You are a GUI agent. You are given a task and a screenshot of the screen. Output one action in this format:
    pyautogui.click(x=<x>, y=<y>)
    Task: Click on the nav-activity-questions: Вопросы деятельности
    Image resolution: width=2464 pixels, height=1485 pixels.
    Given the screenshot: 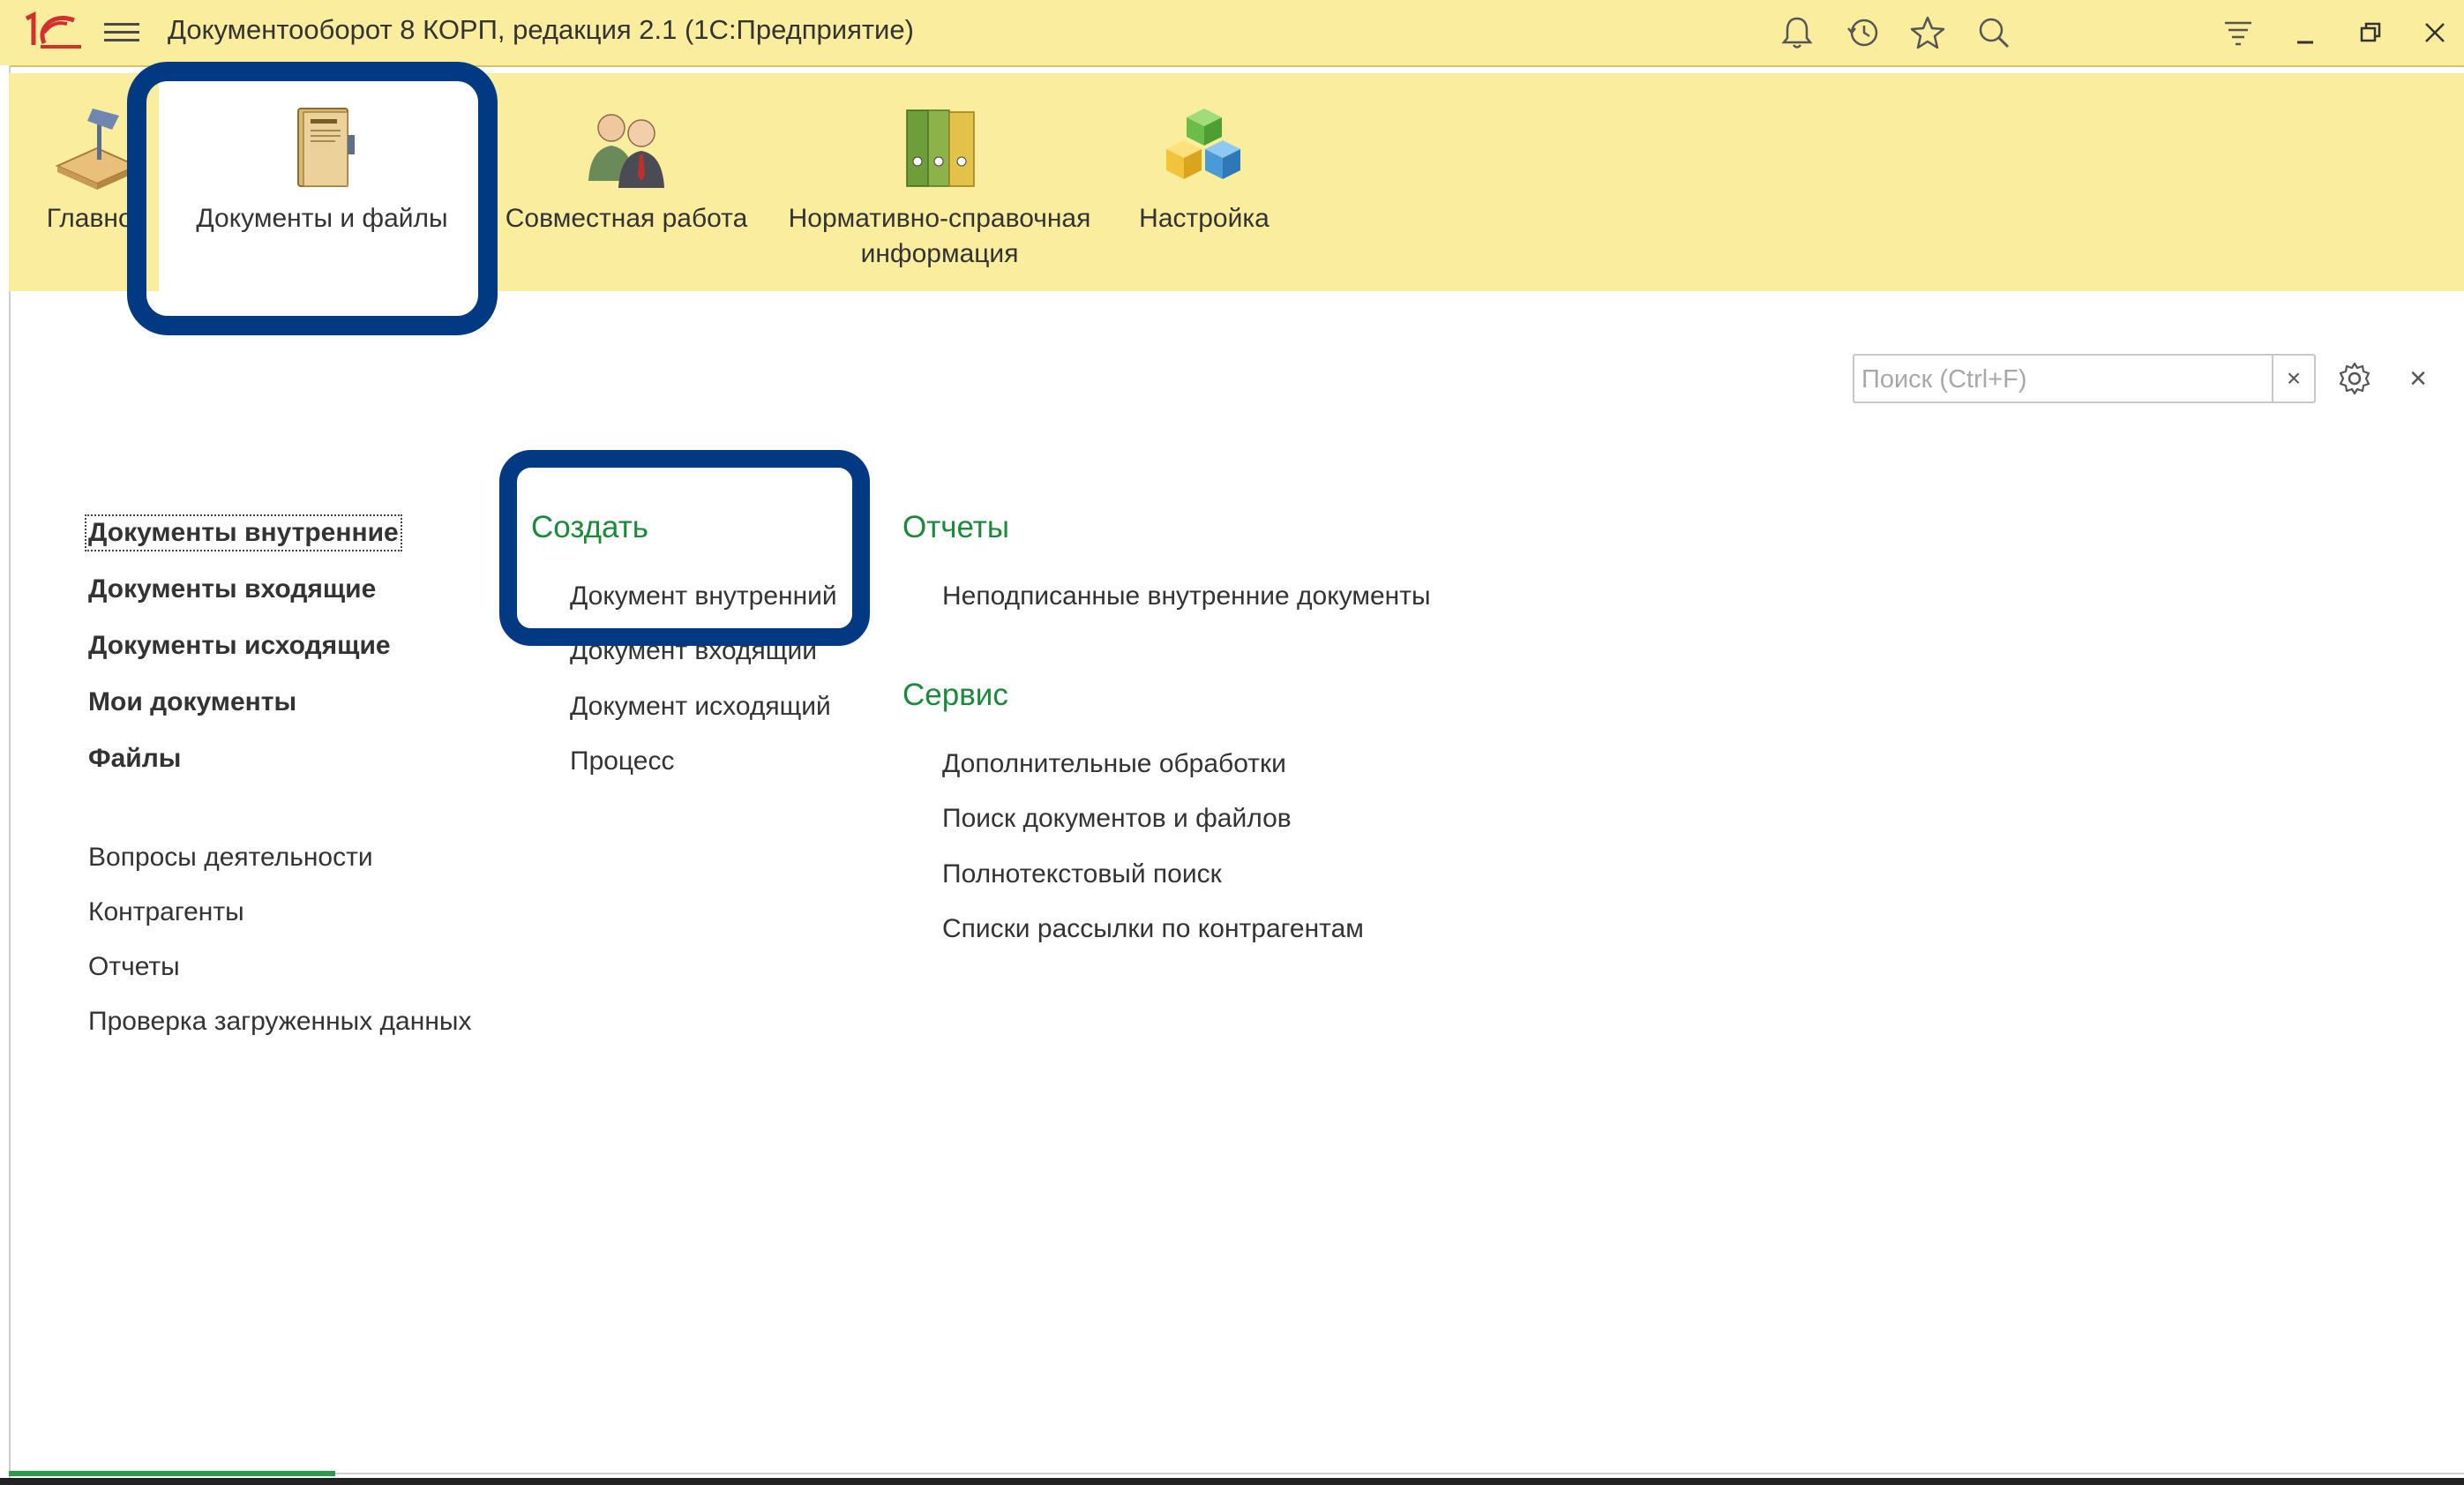 What is the action you would take?
    pyautogui.click(x=230, y=858)
    